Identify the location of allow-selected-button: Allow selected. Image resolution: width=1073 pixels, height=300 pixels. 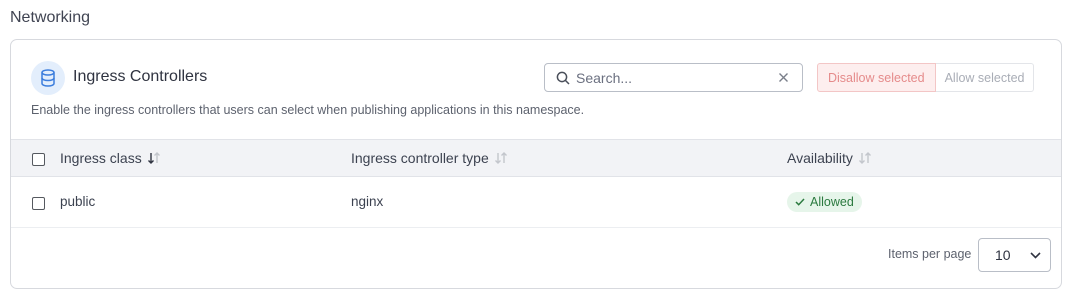
(985, 77).